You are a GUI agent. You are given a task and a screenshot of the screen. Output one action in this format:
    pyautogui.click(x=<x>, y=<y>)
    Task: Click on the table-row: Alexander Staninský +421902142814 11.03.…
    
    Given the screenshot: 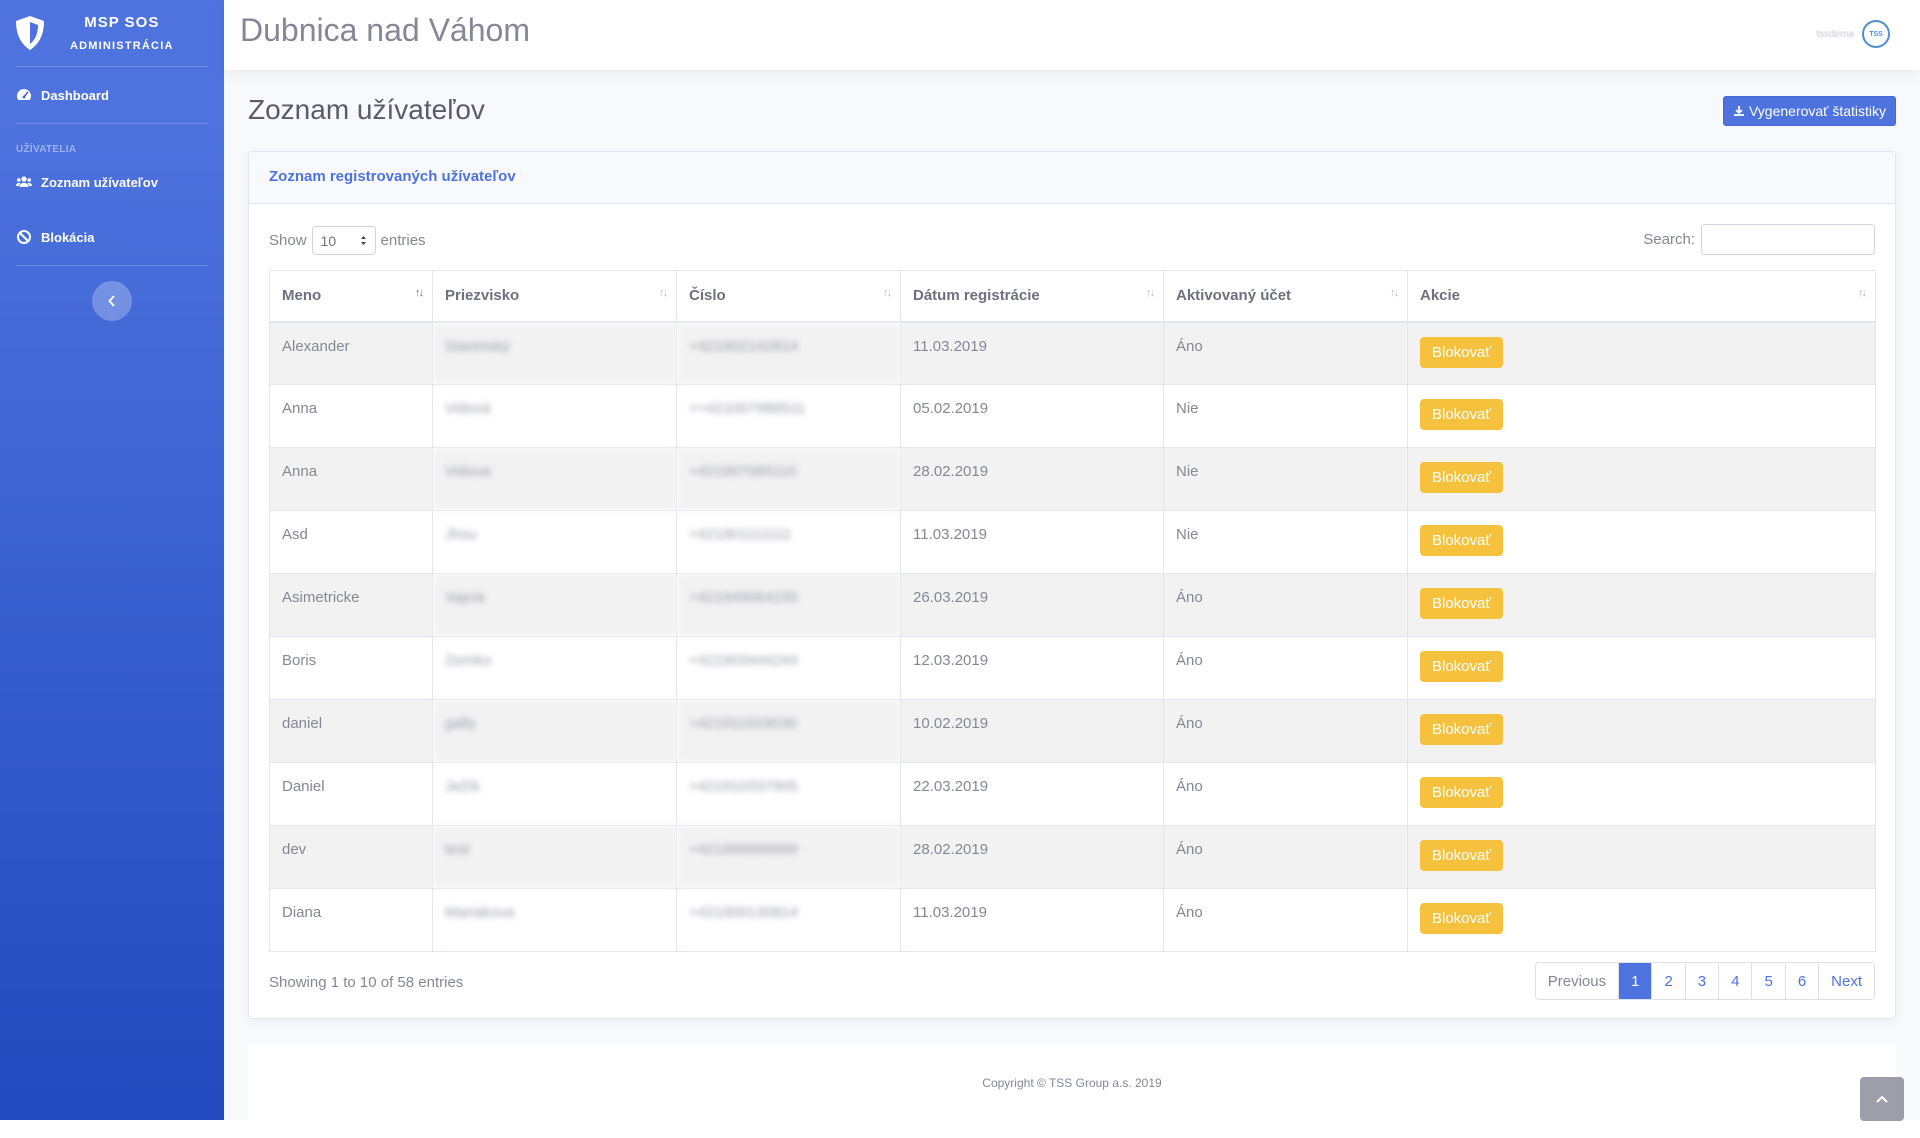 What is the action you would take?
    pyautogui.click(x=1072, y=353)
    